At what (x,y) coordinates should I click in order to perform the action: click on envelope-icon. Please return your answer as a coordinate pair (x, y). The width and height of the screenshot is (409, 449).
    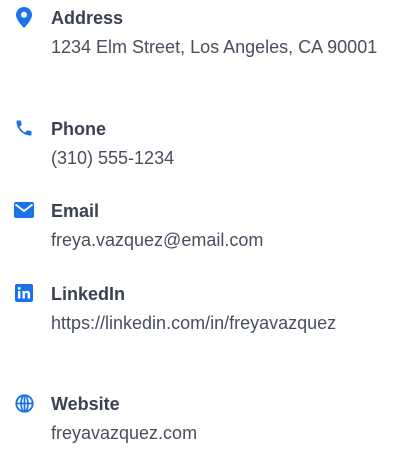
    Looking at the image, I should click on (24, 210).